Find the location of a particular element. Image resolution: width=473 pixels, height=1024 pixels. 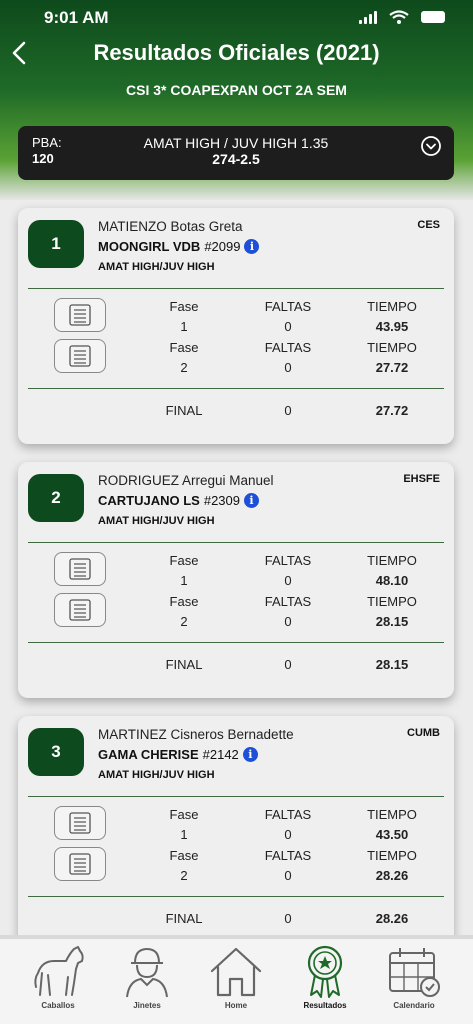

position-badge: 3 is located at coordinates (56, 752).